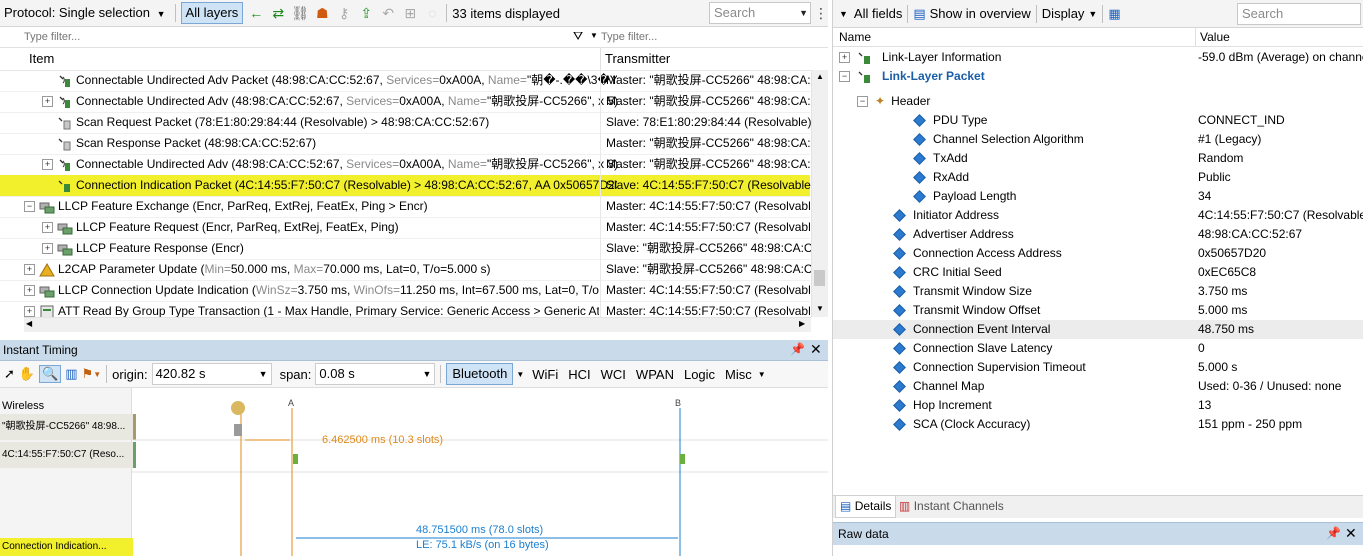 The height and width of the screenshot is (556, 1363). What do you see at coordinates (211, 374) in the screenshot?
I see `origin-field: 420.82 s ▼` at bounding box center [211, 374].